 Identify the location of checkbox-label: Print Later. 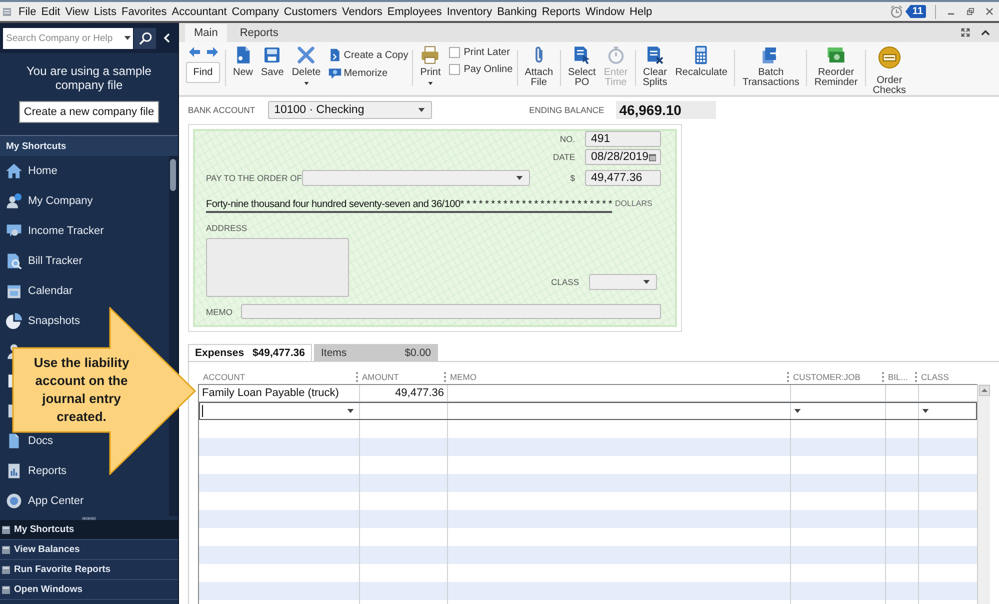
(487, 52).